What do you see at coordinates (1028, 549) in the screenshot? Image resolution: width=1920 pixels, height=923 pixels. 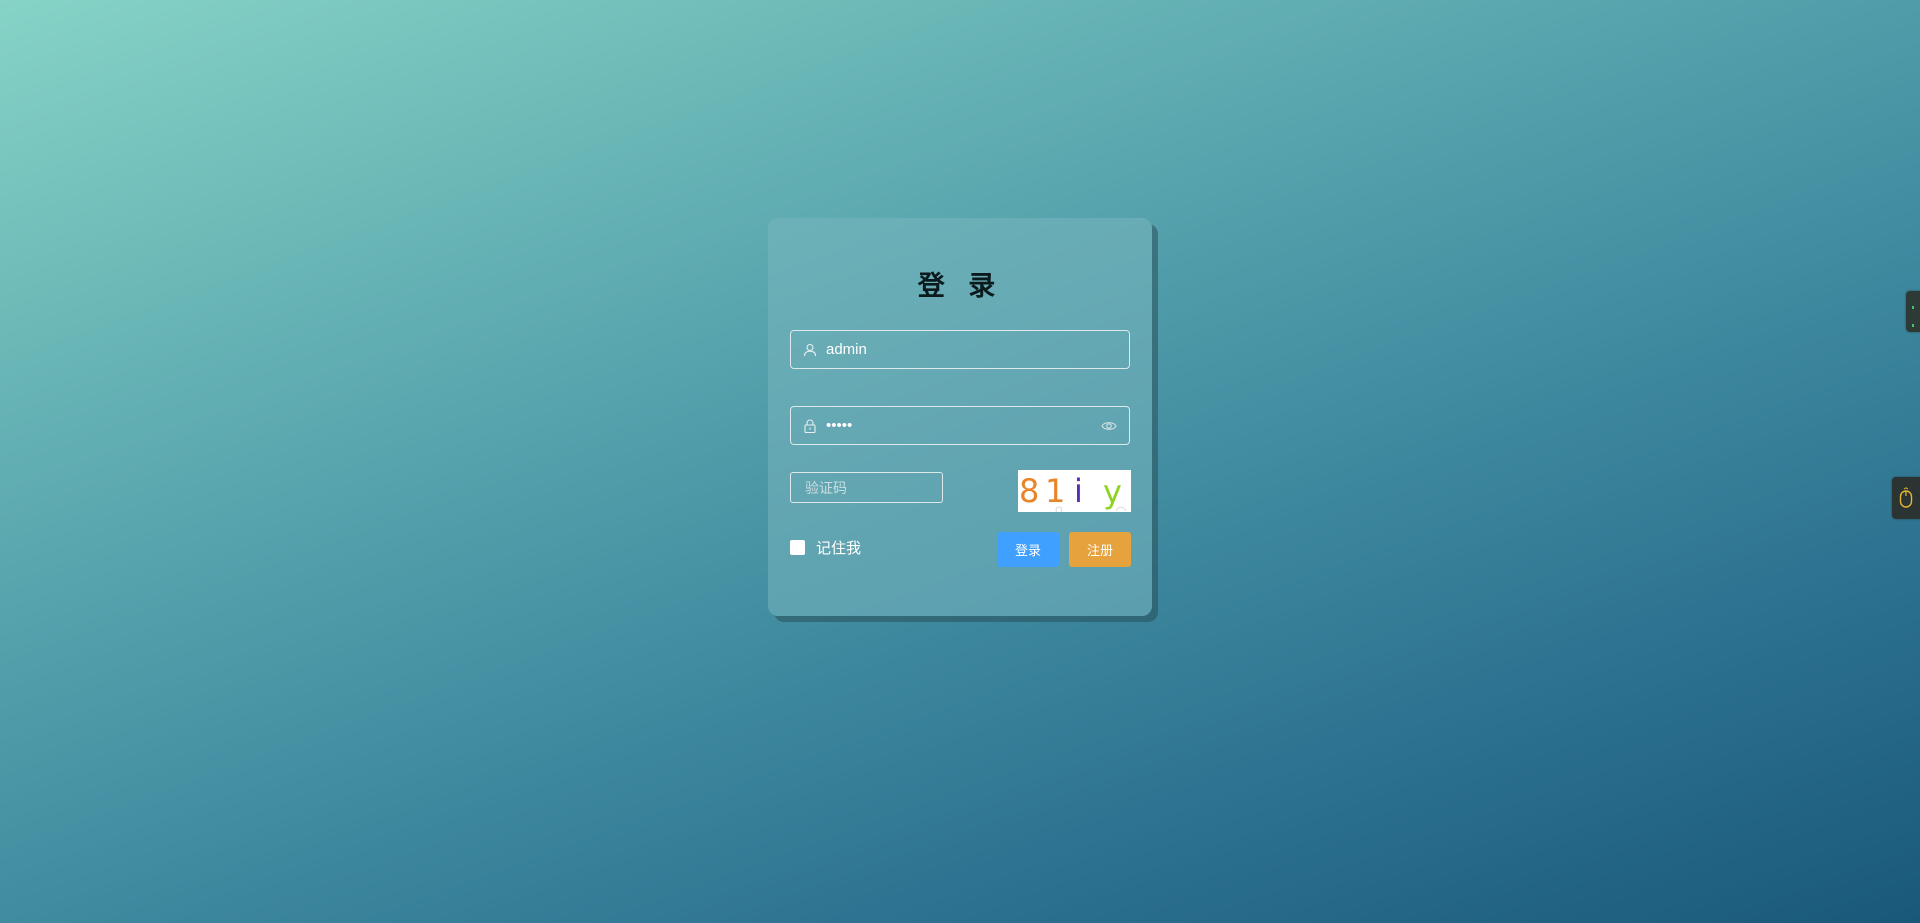 I see `login-button: 登录` at bounding box center [1028, 549].